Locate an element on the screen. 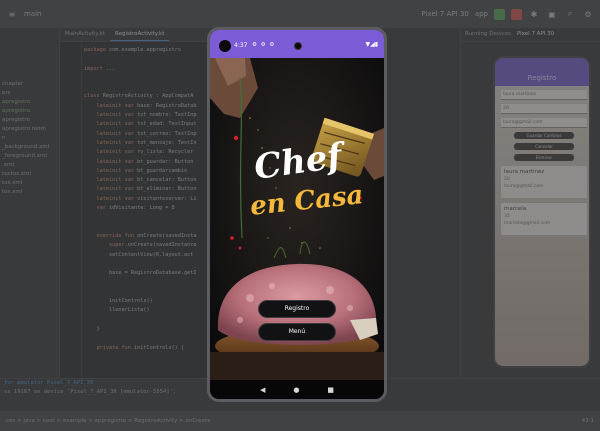  registro-button: Registro is located at coordinates (297, 309).